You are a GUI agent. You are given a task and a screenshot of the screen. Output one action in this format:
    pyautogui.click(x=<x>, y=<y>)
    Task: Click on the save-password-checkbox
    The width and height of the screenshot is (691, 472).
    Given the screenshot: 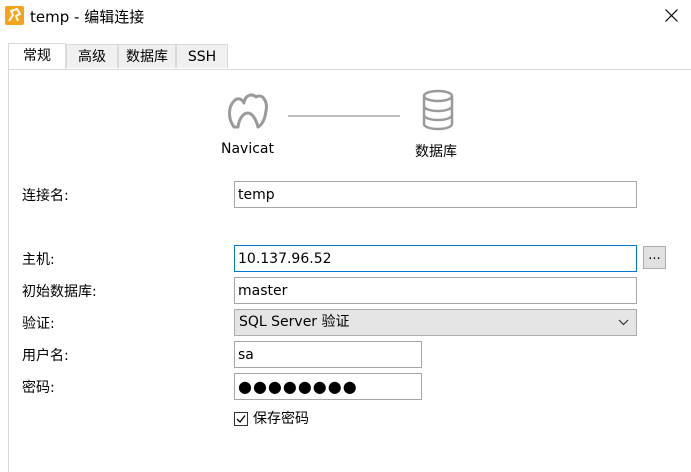 What is the action you would take?
    pyautogui.click(x=241, y=419)
    